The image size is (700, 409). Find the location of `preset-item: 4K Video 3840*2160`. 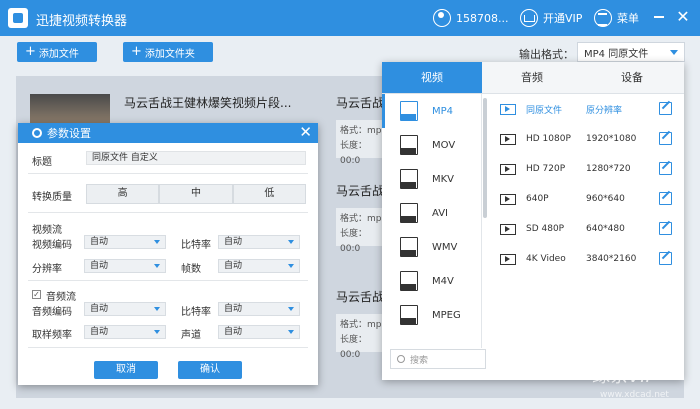

preset-item: 4K Video 3840*2160 is located at coordinates (587, 259).